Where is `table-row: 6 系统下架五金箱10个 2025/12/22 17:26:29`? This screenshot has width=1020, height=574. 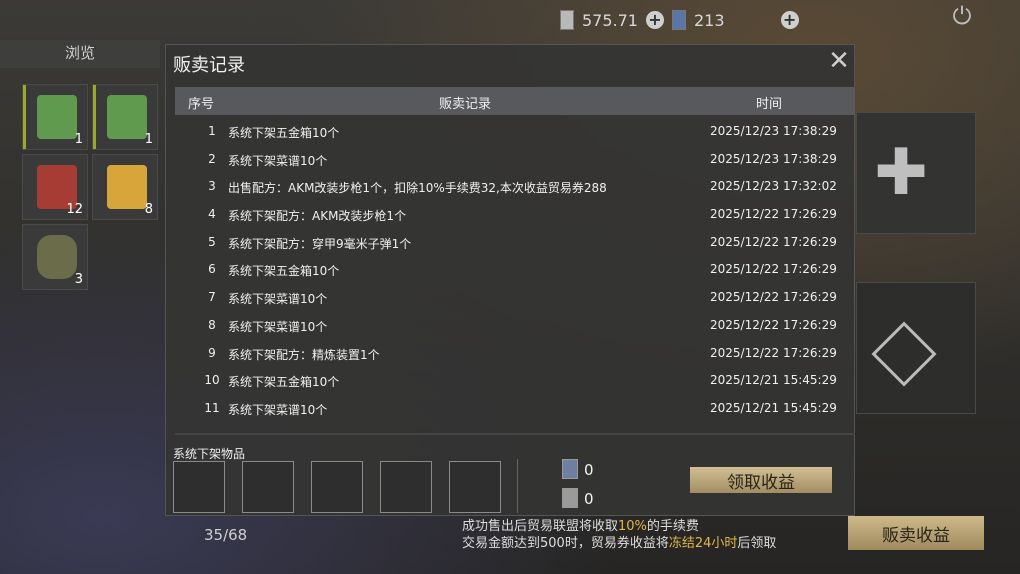
table-row: 6 系统下架五金箱10个 2025/12/22 17:26:29 is located at coordinates (515, 269).